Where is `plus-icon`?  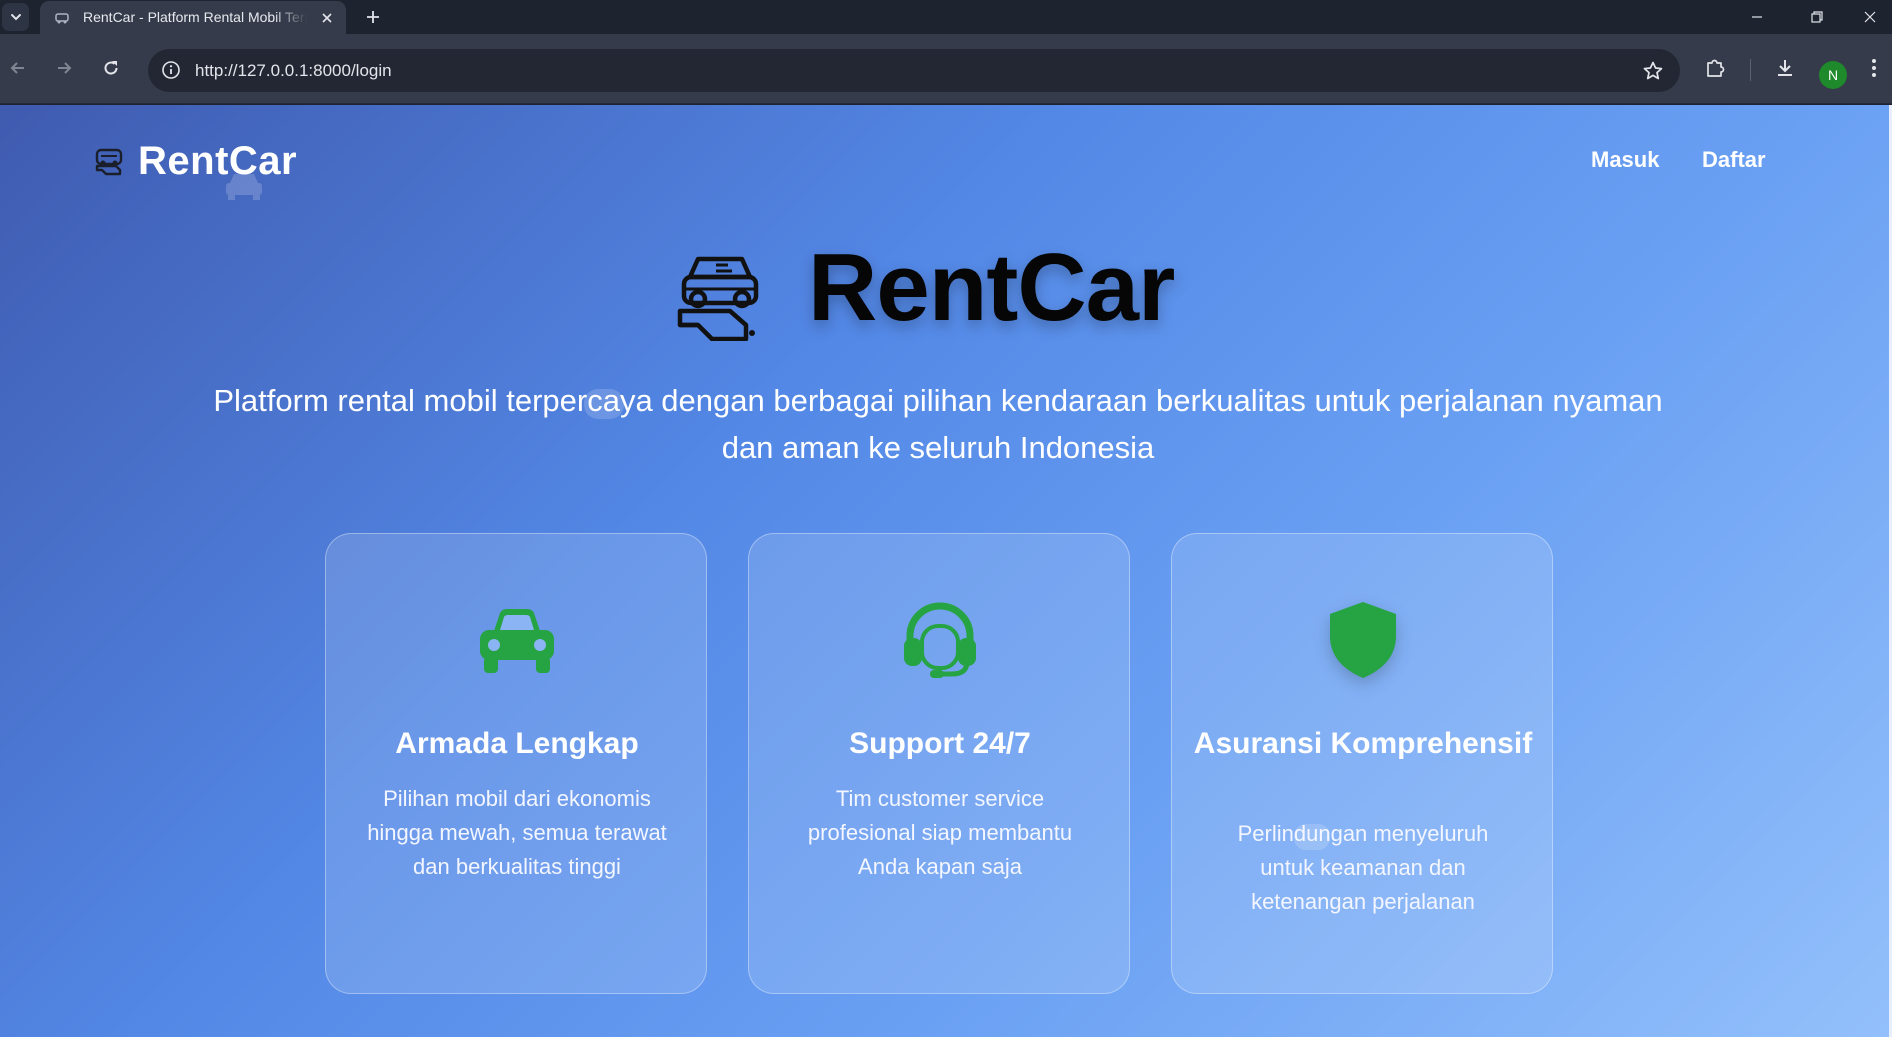
plus-icon is located at coordinates (373, 17).